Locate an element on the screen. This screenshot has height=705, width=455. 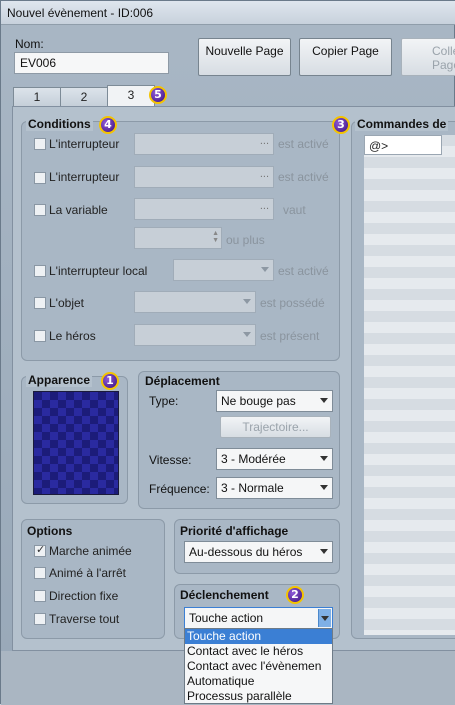
window-title: Nouvel évènement - ID:006 is located at coordinates (228, 13).